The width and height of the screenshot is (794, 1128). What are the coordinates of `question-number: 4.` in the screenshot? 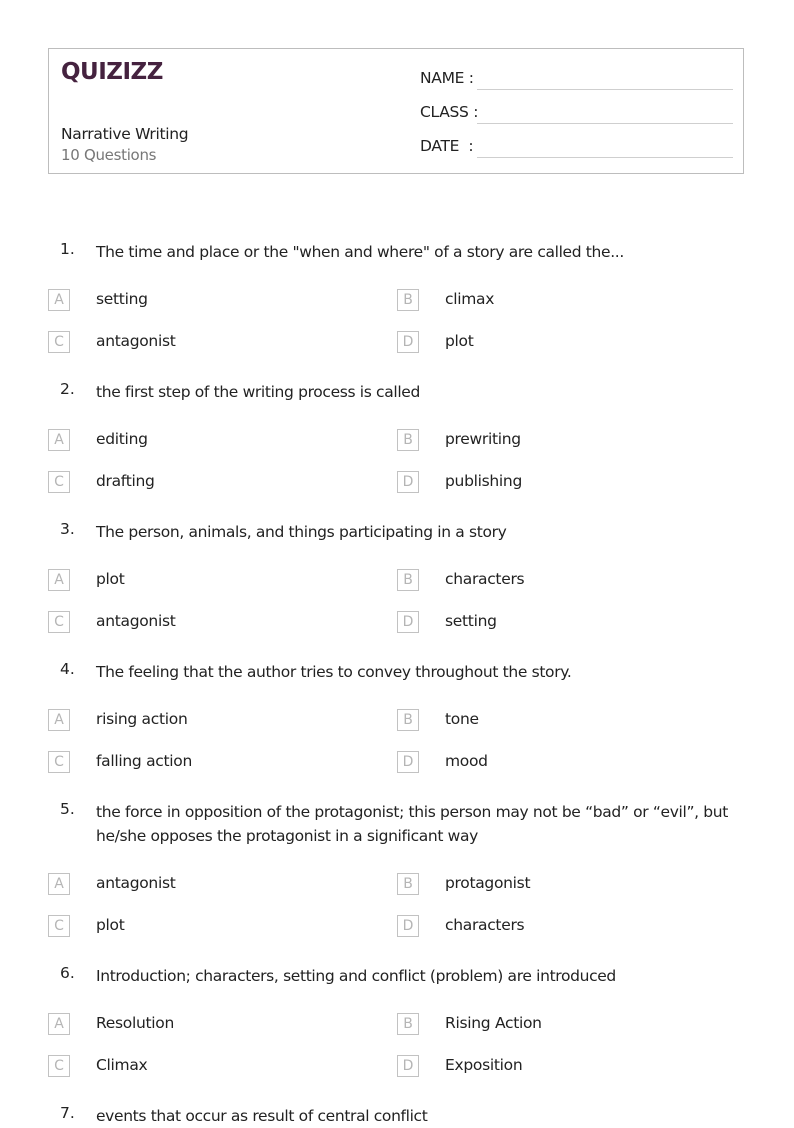 It's located at (67, 669).